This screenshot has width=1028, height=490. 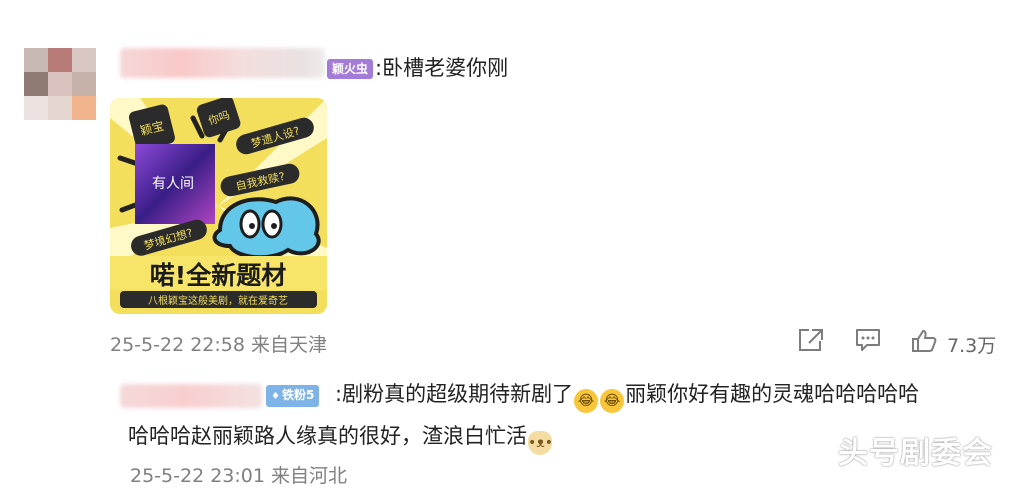 What do you see at coordinates (627, 396) in the screenshot?
I see `reply-text-line1: :剧粉真的超级期待新剧了 😂 😂 丽颖你好有趣的灵魂哈哈哈哈哈` at bounding box center [627, 396].